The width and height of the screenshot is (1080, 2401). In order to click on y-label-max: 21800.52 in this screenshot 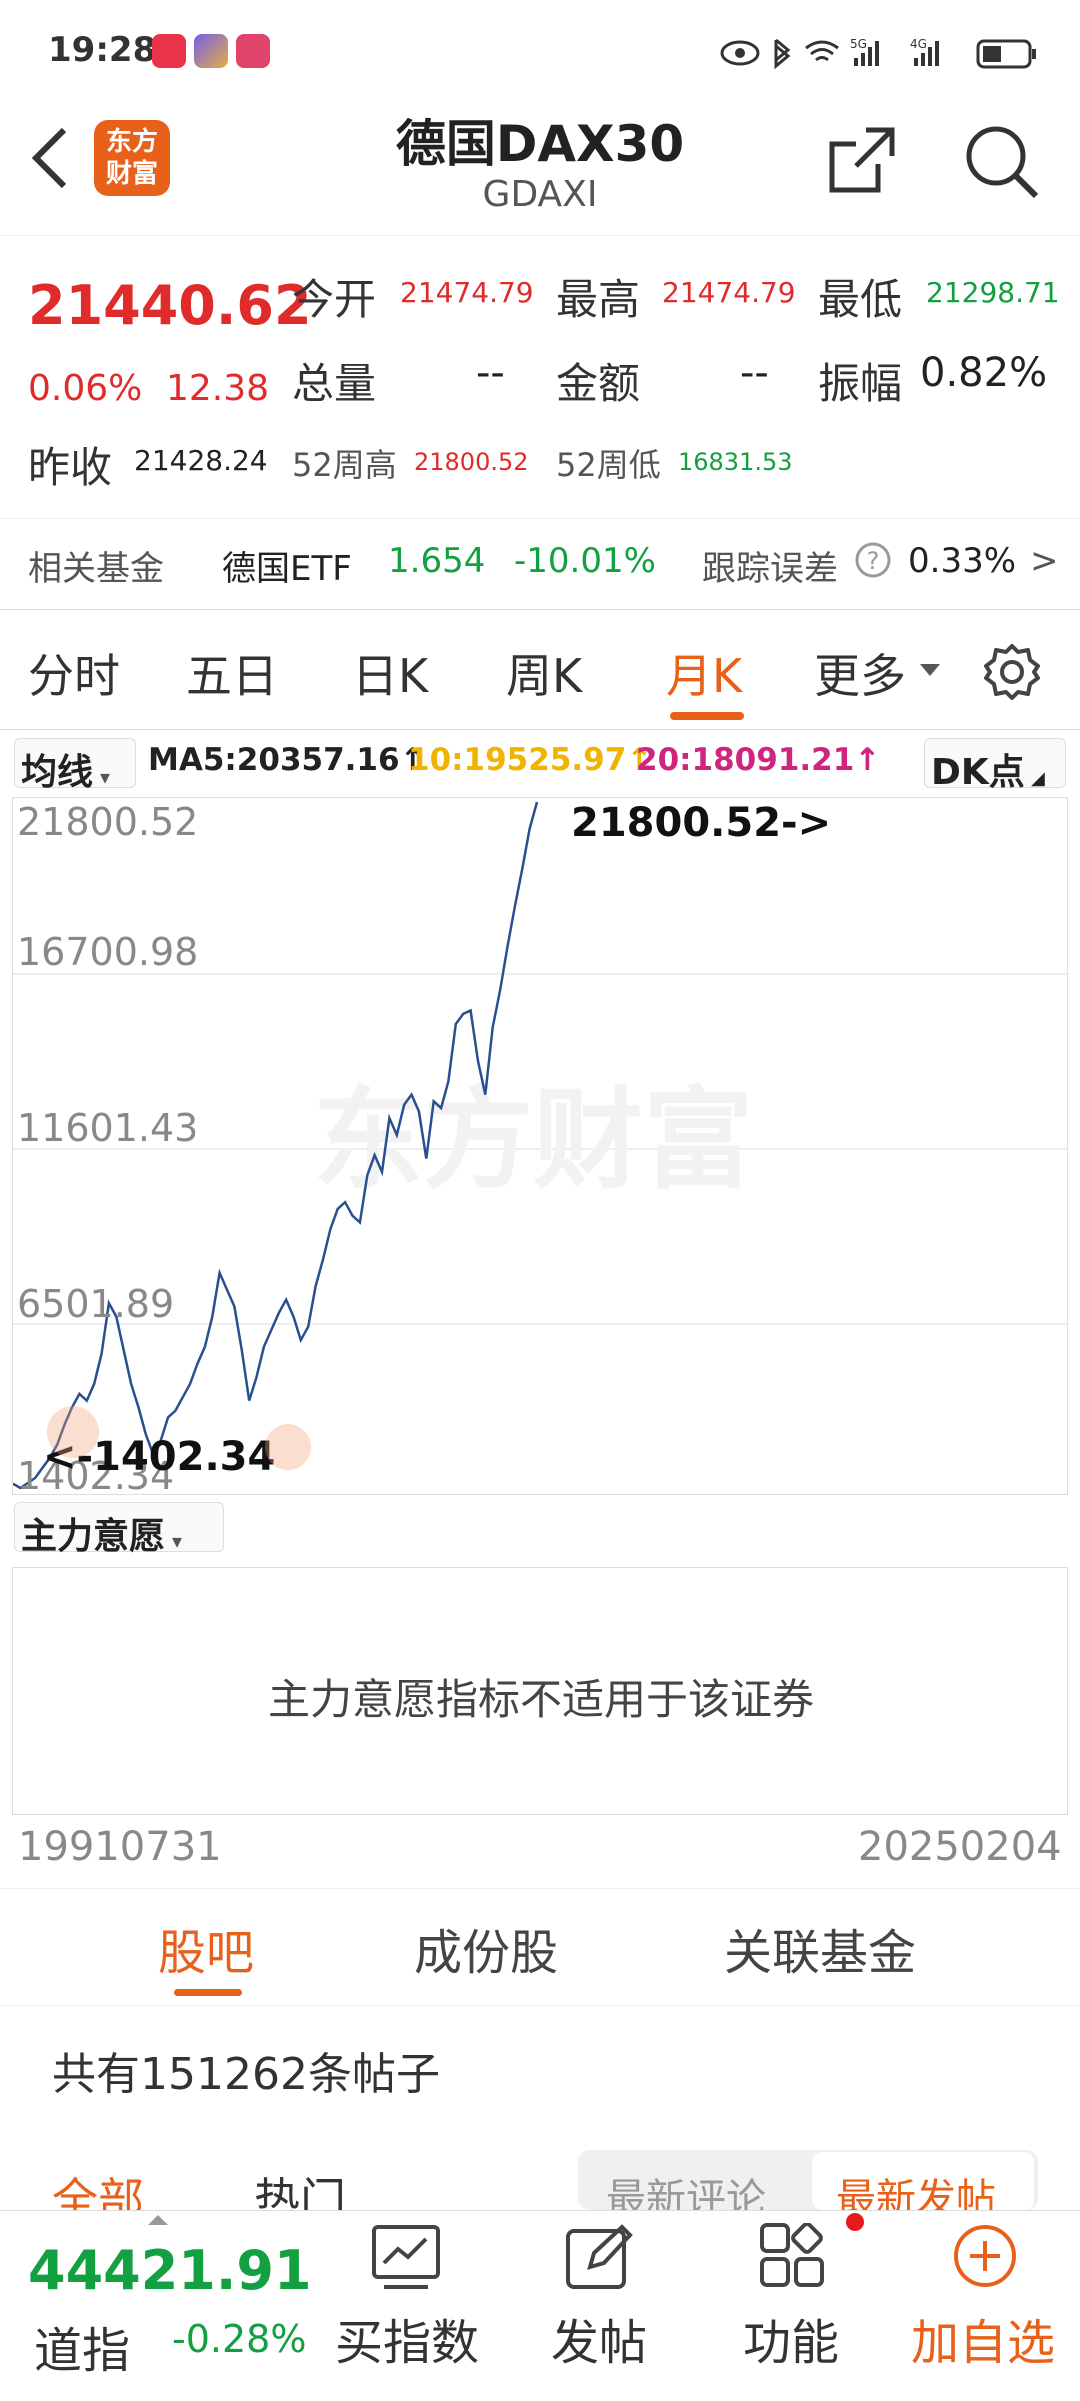, I will do `click(108, 822)`.